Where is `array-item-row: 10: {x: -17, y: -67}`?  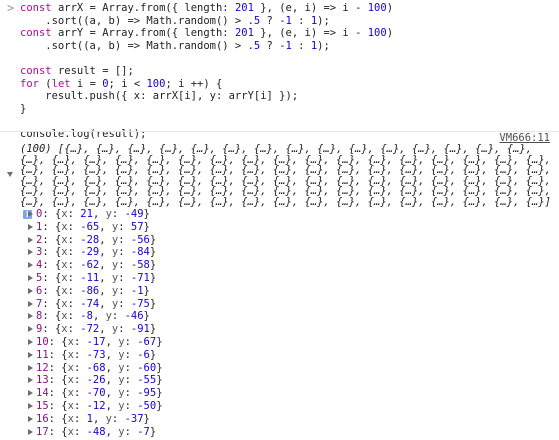
array-item-row: 10: {x: -17, y: -67} is located at coordinates (279, 342).